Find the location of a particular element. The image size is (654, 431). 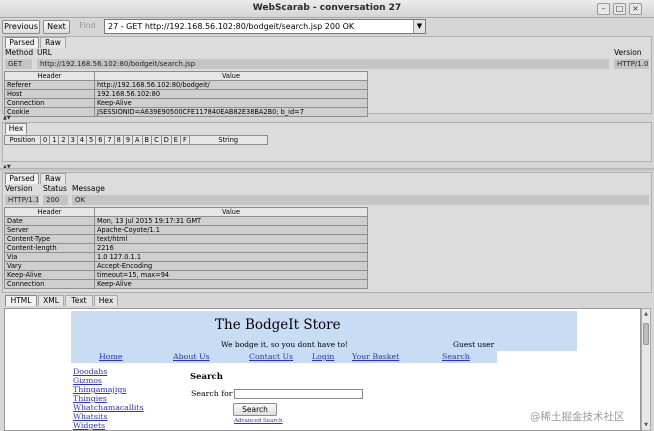

table-row: Vary Accept-Encoding is located at coordinates (186, 266).